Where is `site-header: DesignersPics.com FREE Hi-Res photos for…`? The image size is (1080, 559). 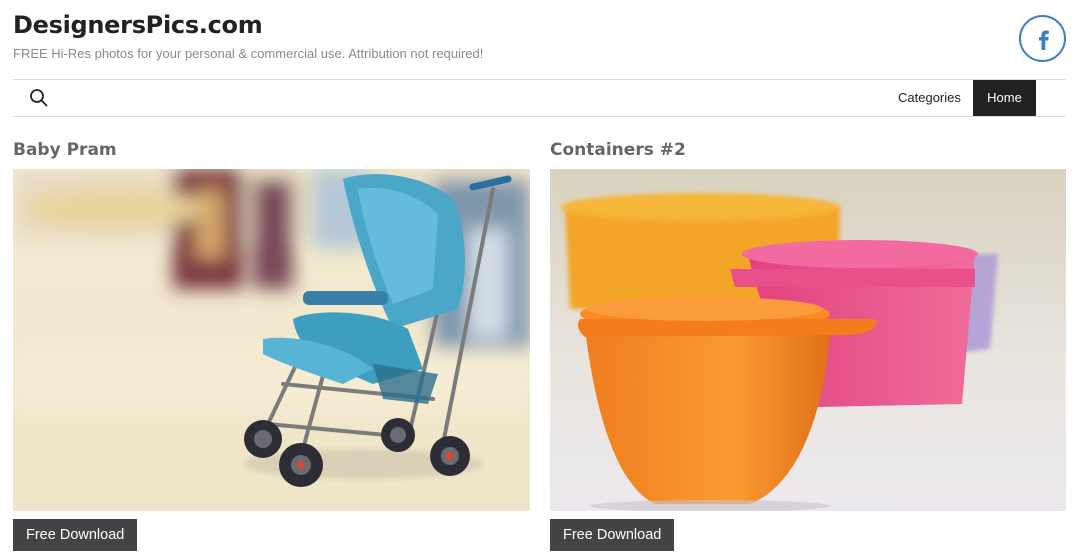
site-header: DesignersPics.com FREE Hi-Res photos for… is located at coordinates (248, 36).